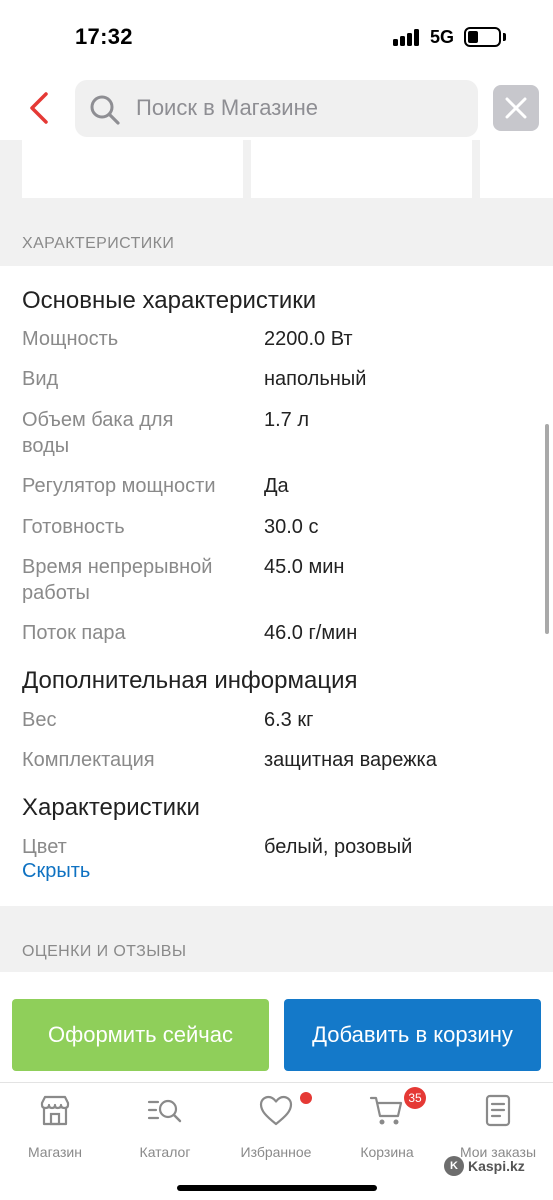 This screenshot has height=1200, width=553. What do you see at coordinates (70, 339) in the screenshot?
I see `spec-name: Мощность` at bounding box center [70, 339].